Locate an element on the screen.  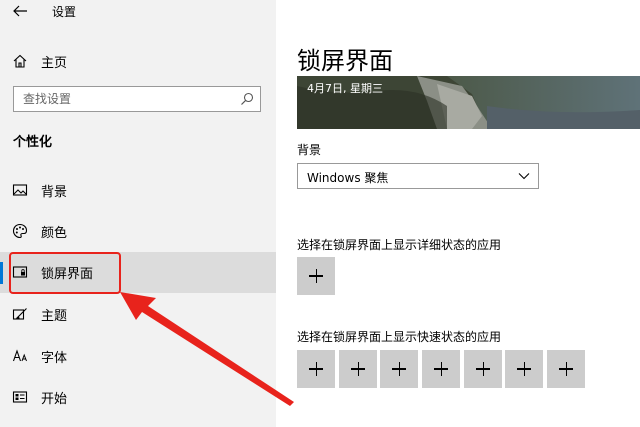
sidebar-item-background: 背景 is located at coordinates (138, 190).